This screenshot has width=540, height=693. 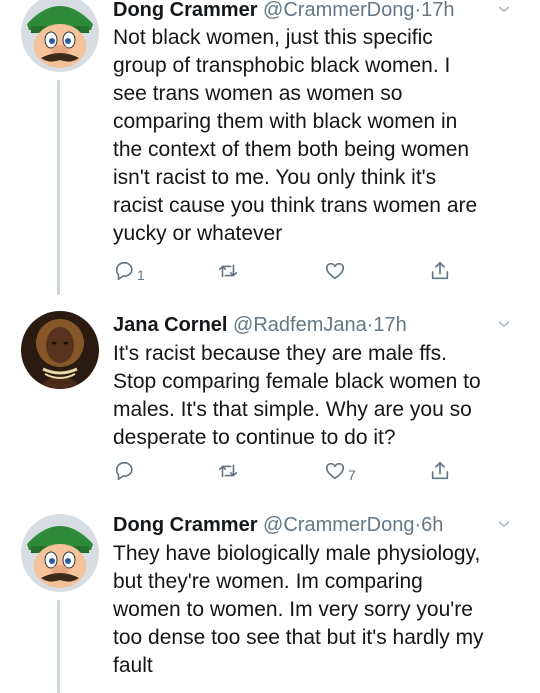 I want to click on tweet-line: but they're women. Im comparing, so click(x=268, y=581).